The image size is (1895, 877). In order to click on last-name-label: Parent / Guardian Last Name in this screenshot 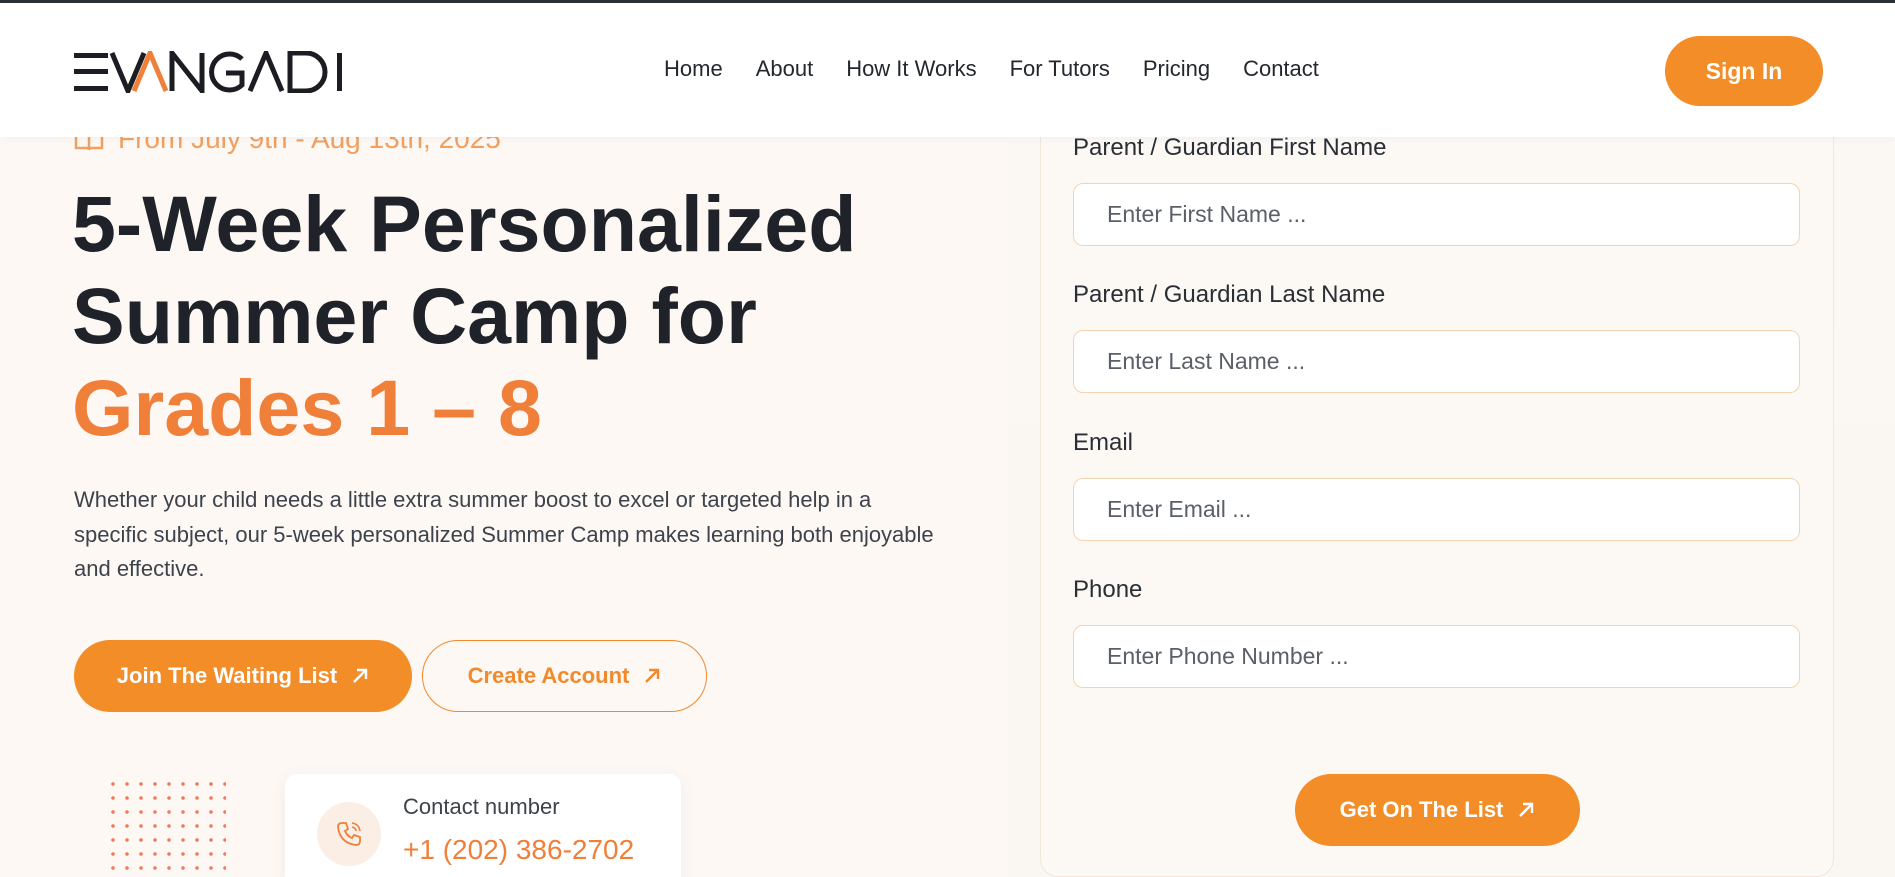, I will do `click(1229, 294)`.